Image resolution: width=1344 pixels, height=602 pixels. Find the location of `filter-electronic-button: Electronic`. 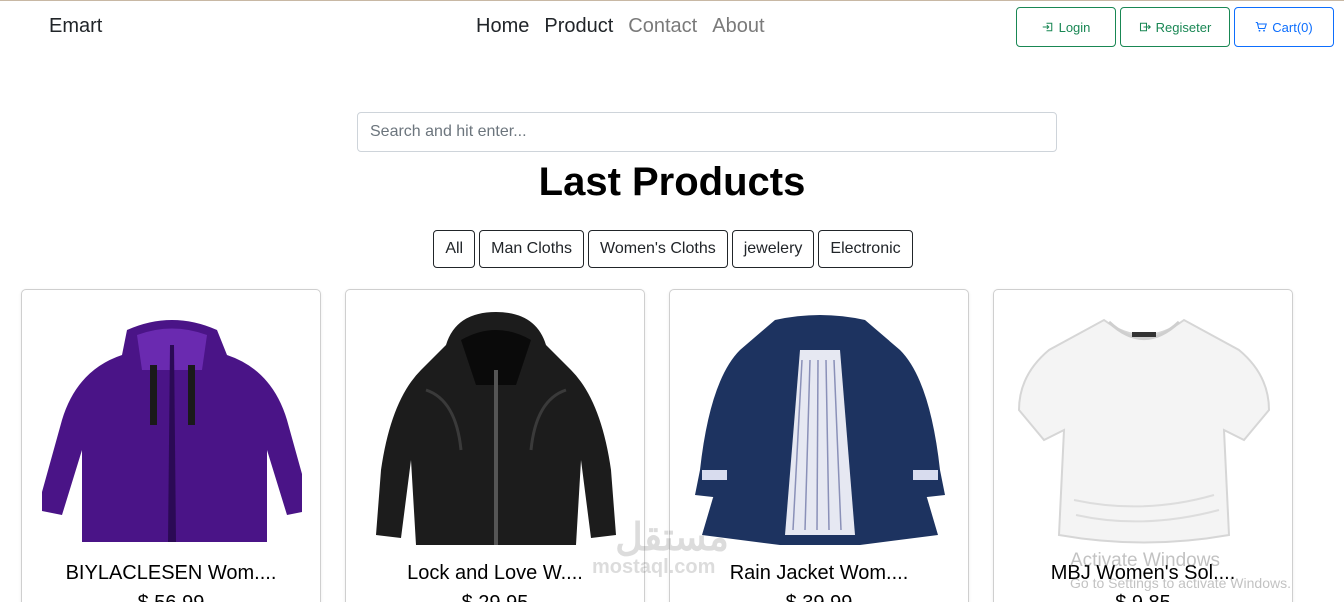

filter-electronic-button: Electronic is located at coordinates (865, 249).